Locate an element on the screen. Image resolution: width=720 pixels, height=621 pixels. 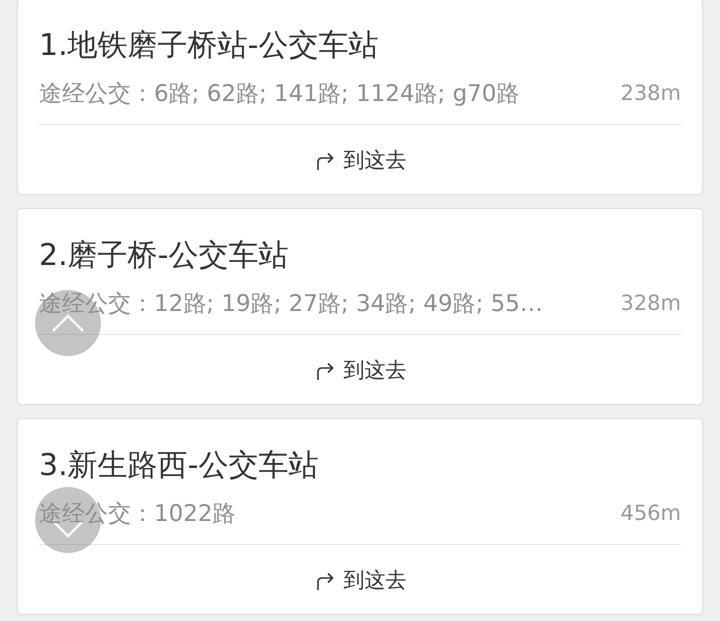
distance: 456m is located at coordinates (650, 513).